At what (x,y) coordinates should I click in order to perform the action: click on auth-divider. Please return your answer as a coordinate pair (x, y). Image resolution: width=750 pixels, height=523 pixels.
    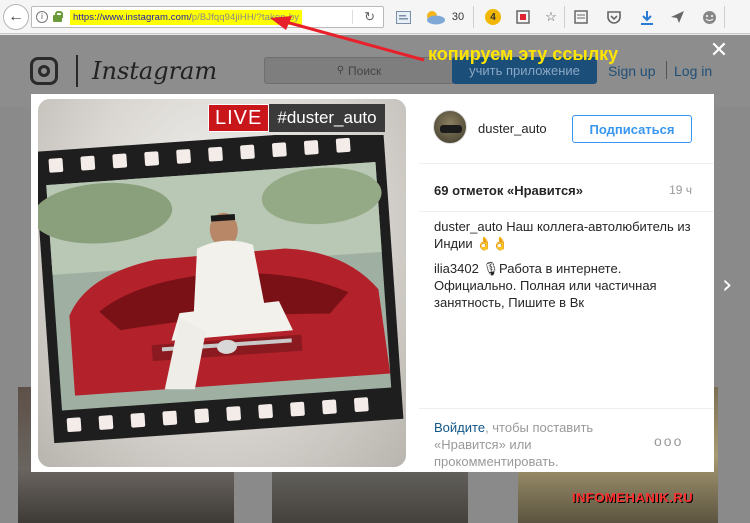
    Looking at the image, I should click on (666, 70).